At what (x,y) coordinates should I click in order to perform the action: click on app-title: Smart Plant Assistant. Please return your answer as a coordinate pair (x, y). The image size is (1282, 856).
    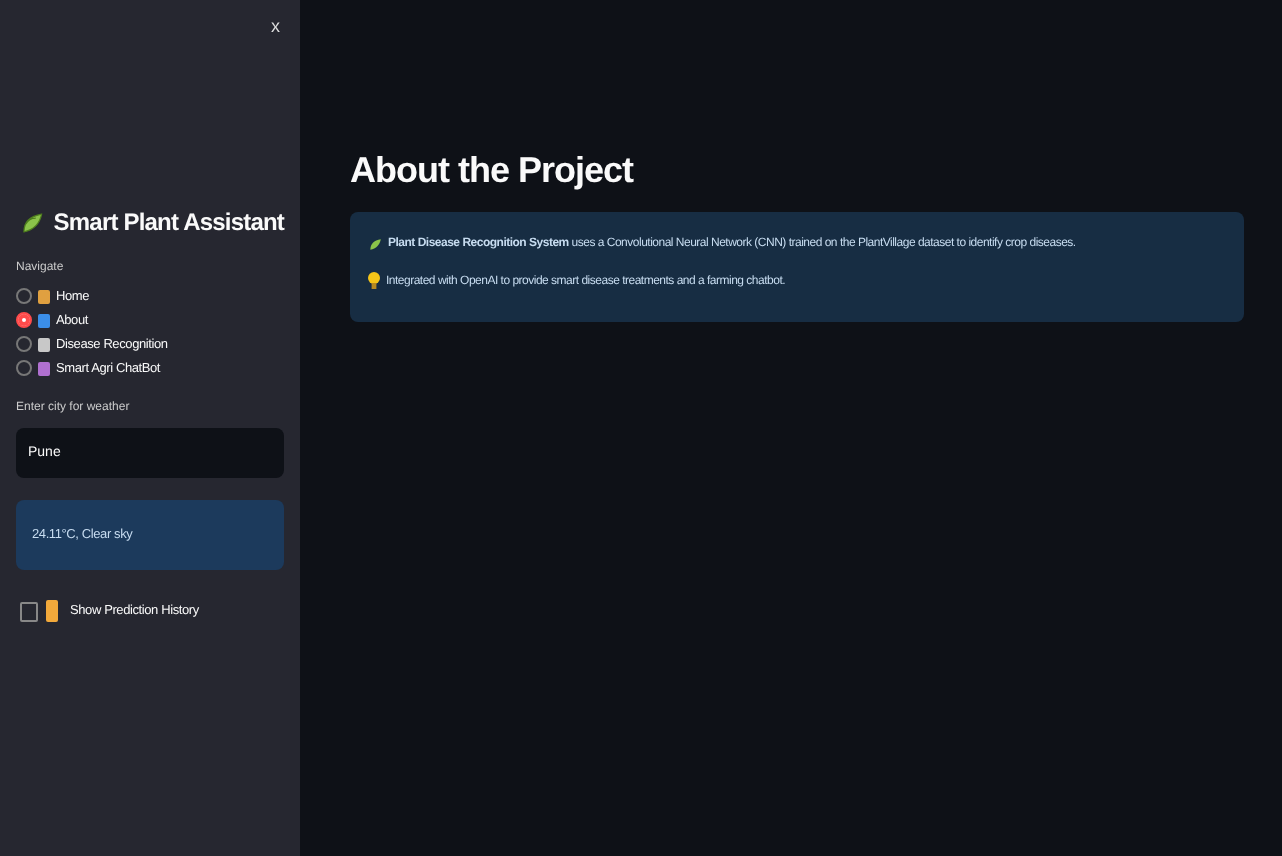
    Looking at the image, I should click on (168, 222).